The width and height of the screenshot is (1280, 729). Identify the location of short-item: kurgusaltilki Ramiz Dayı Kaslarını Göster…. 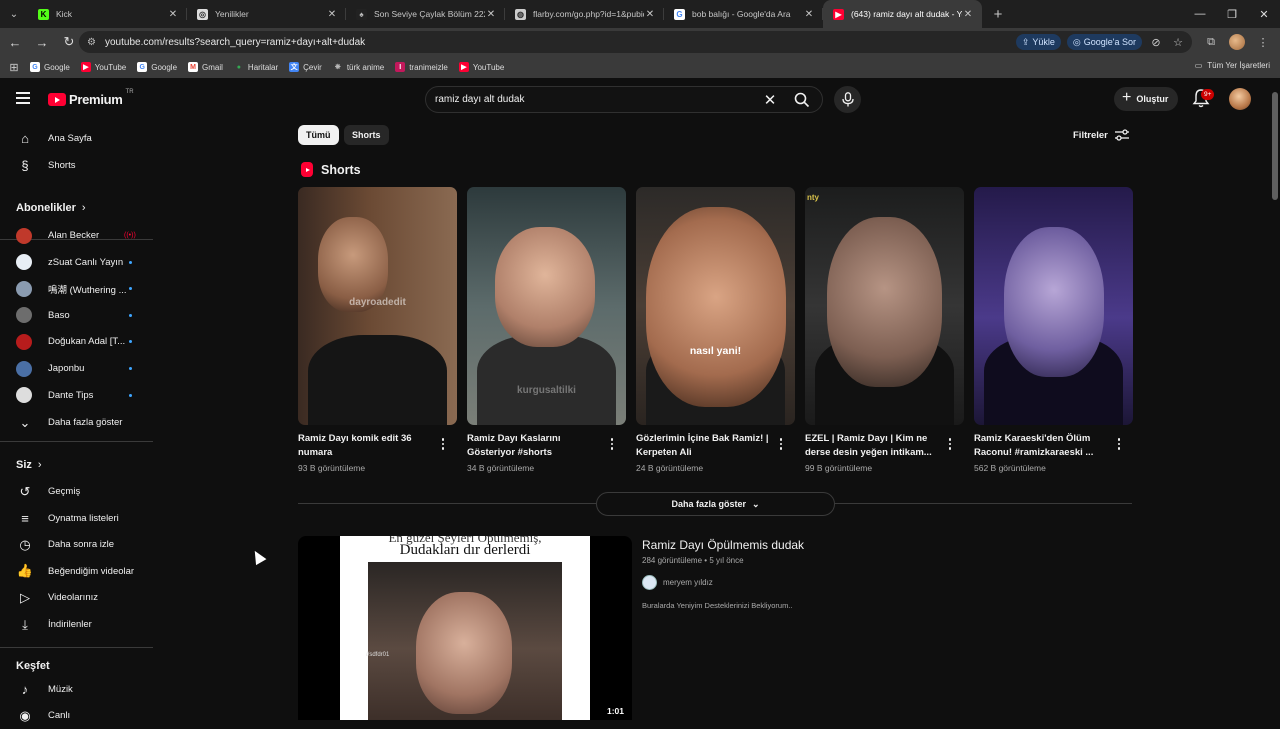
(546, 330).